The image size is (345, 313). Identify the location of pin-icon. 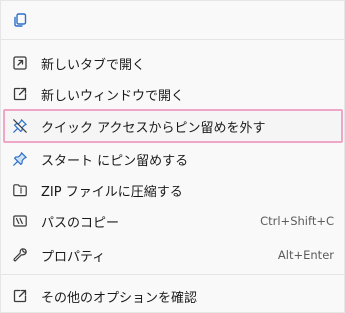
(20, 159).